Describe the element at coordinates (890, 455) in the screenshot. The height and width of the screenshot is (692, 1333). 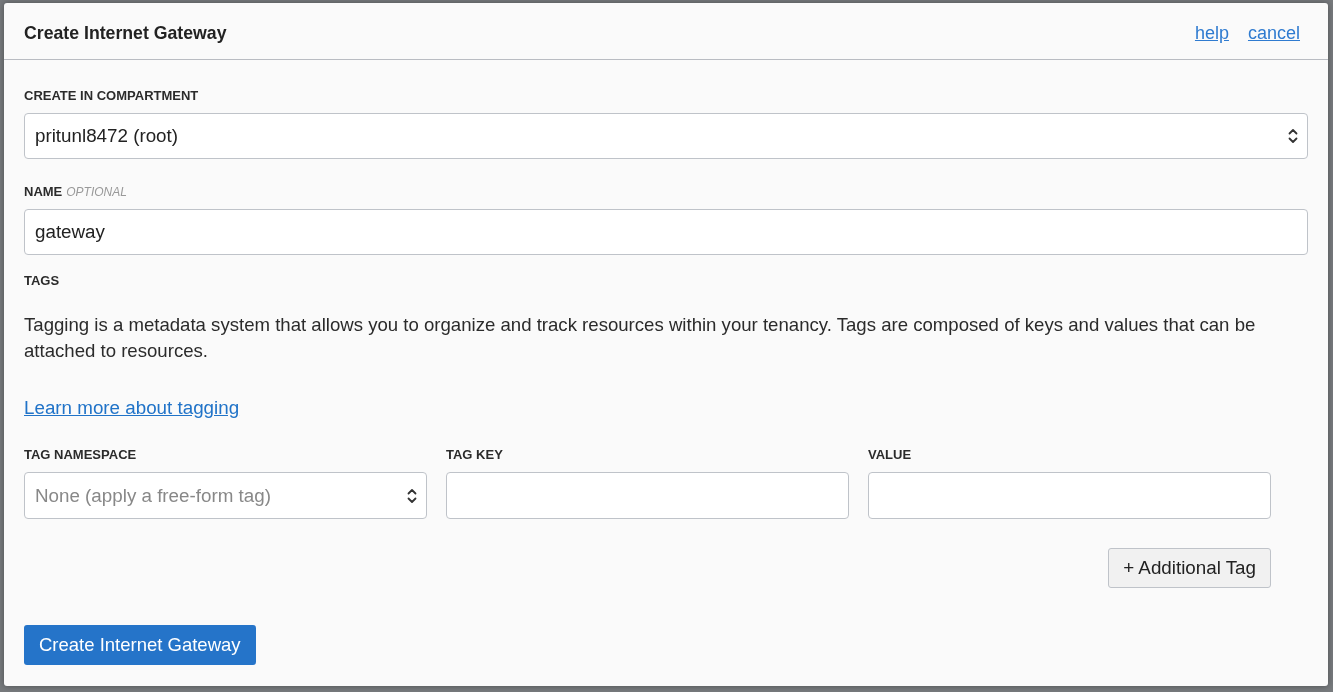
I see `field-label: VALUE` at that location.